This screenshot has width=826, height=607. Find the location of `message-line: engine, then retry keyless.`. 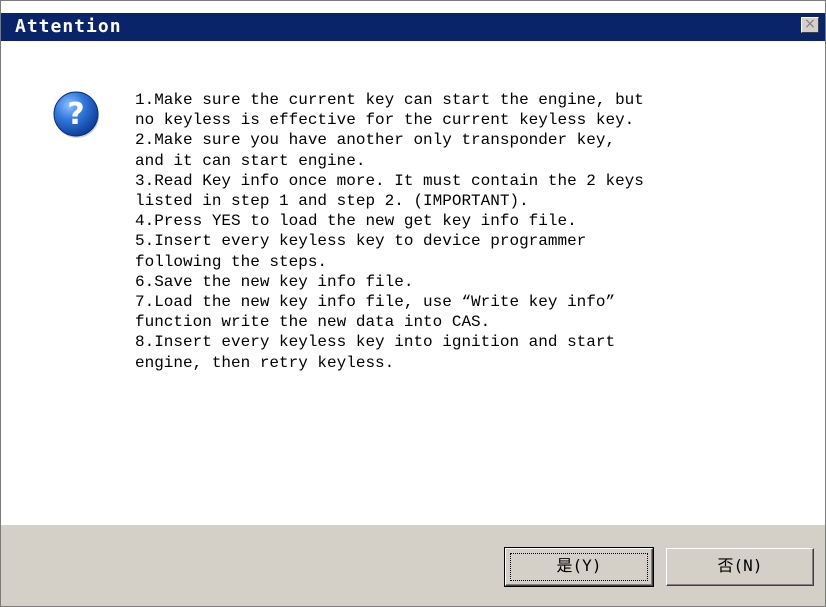

message-line: engine, then retry keyless. is located at coordinates (265, 362).